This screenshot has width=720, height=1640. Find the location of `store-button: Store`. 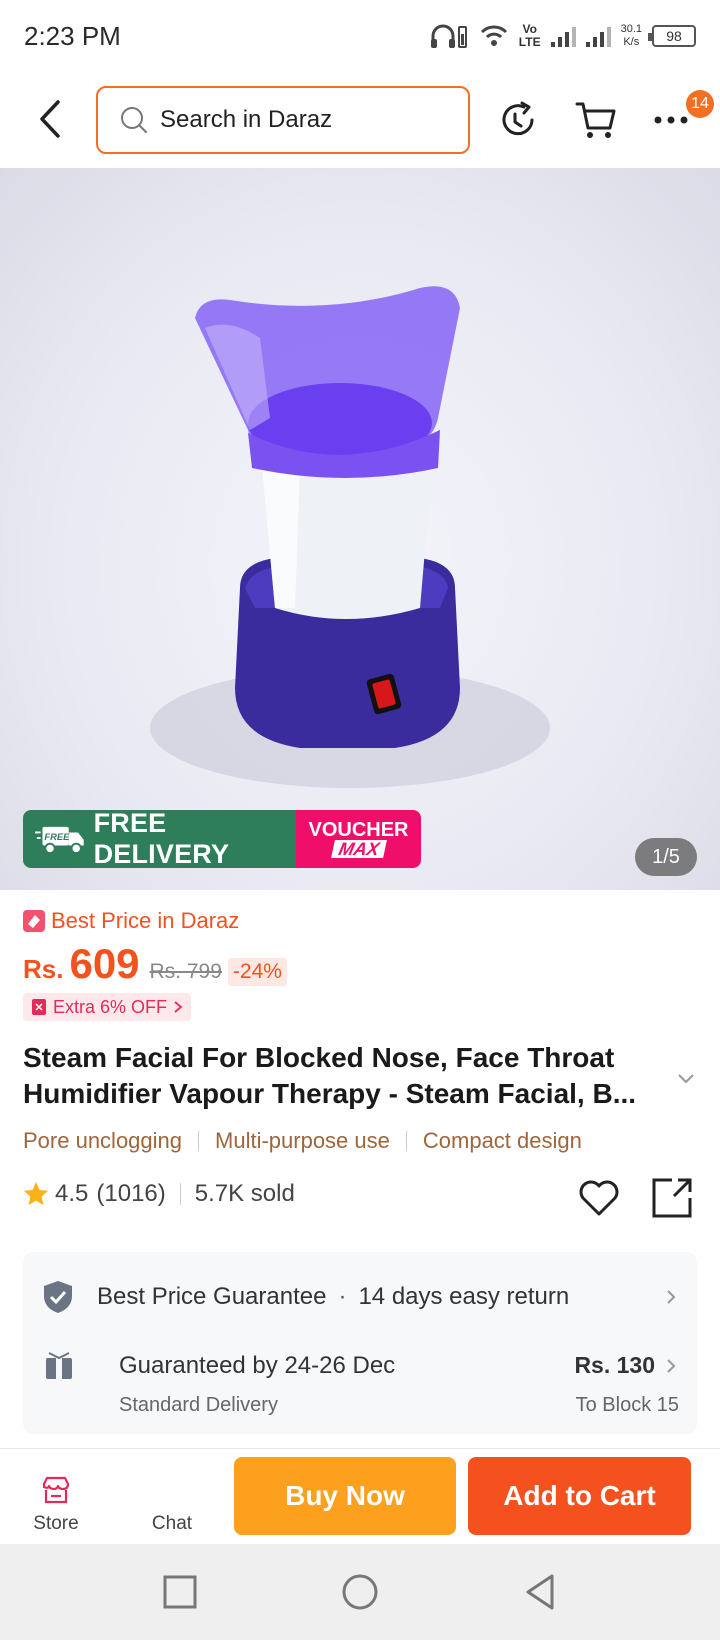

store-button: Store is located at coordinates (56, 1497).